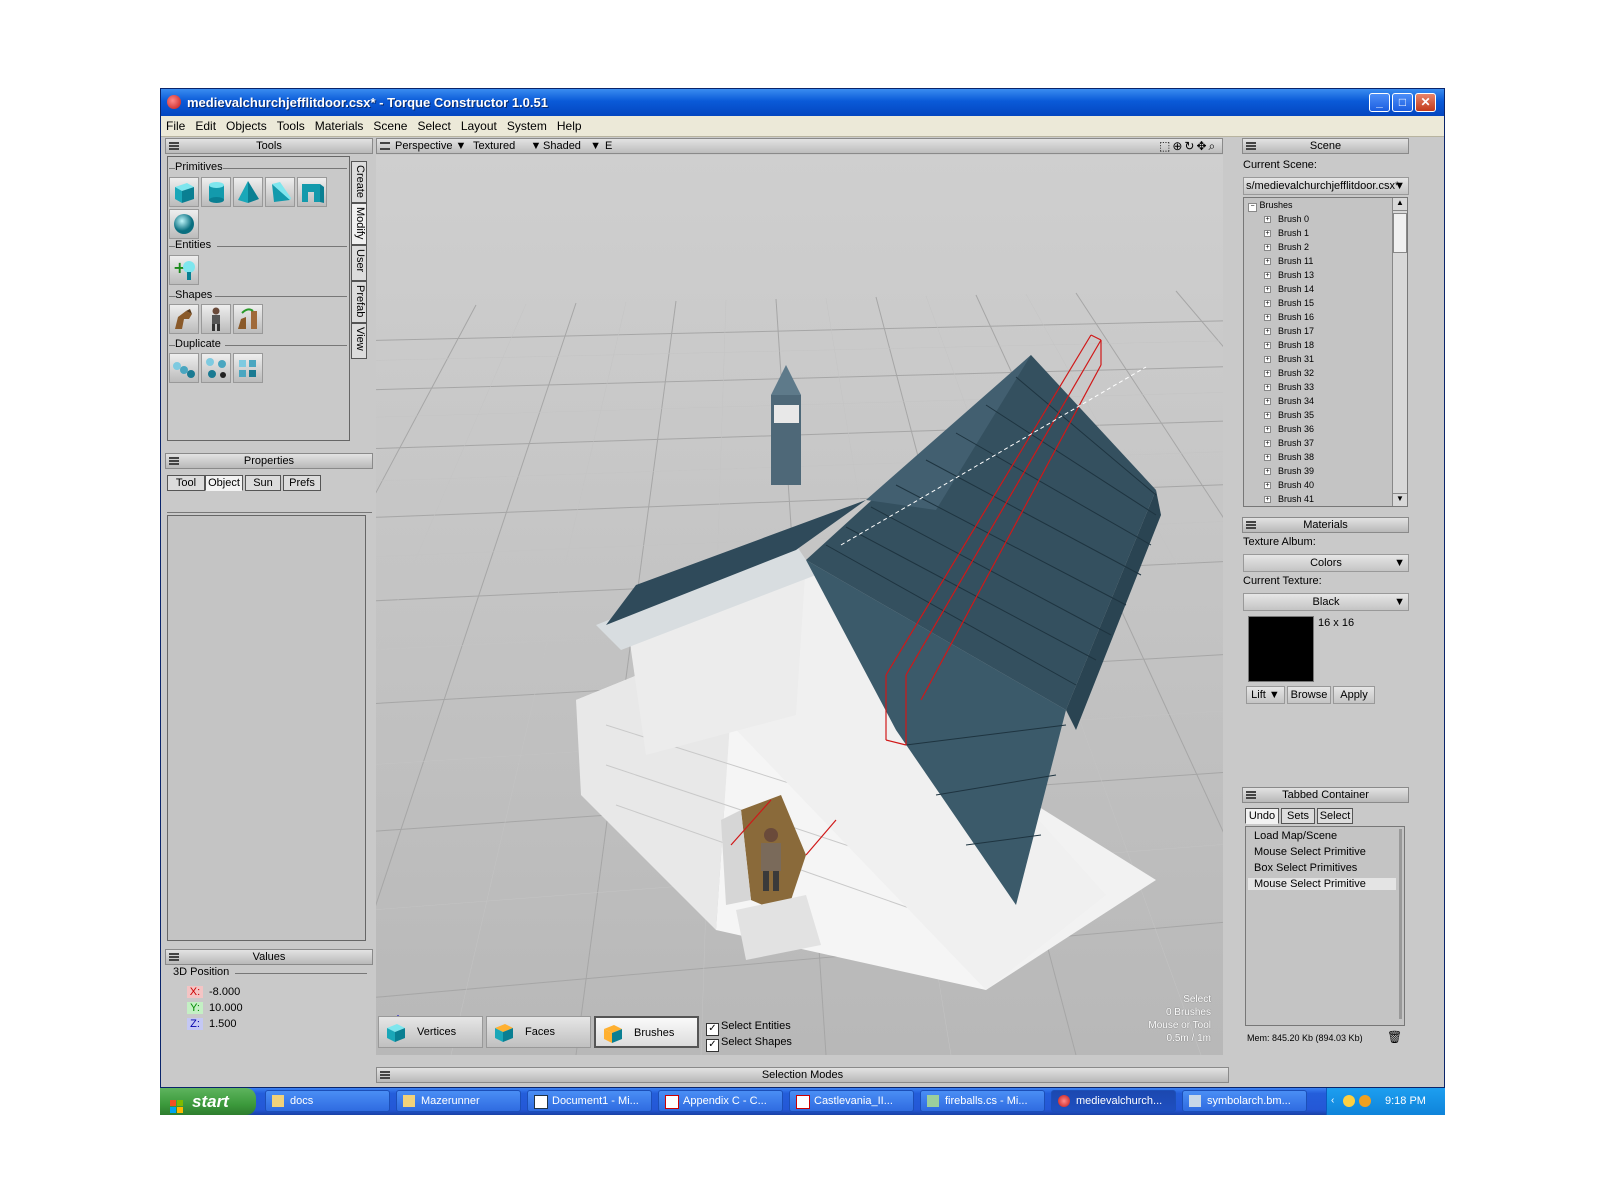 The height and width of the screenshot is (1200, 1600). What do you see at coordinates (527, 126) in the screenshot?
I see `menu-system: System` at bounding box center [527, 126].